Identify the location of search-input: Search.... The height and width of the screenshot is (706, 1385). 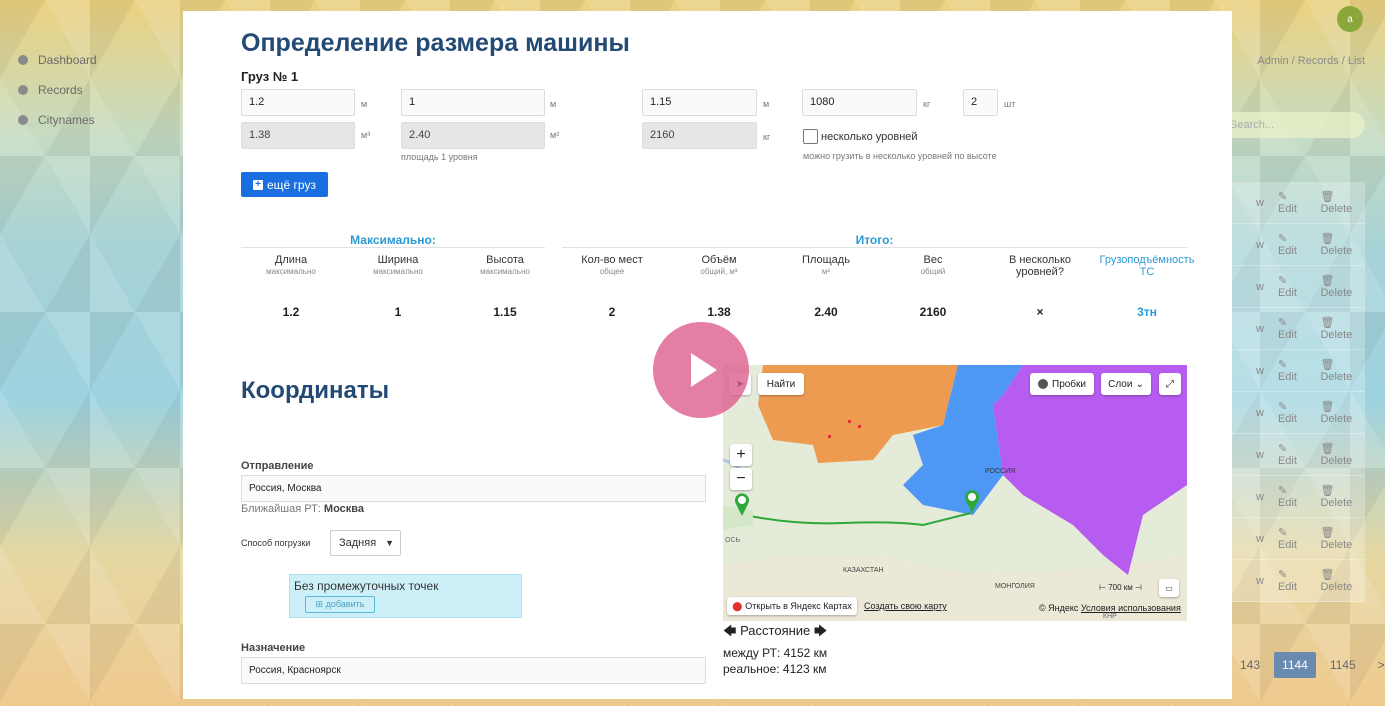
(1293, 125).